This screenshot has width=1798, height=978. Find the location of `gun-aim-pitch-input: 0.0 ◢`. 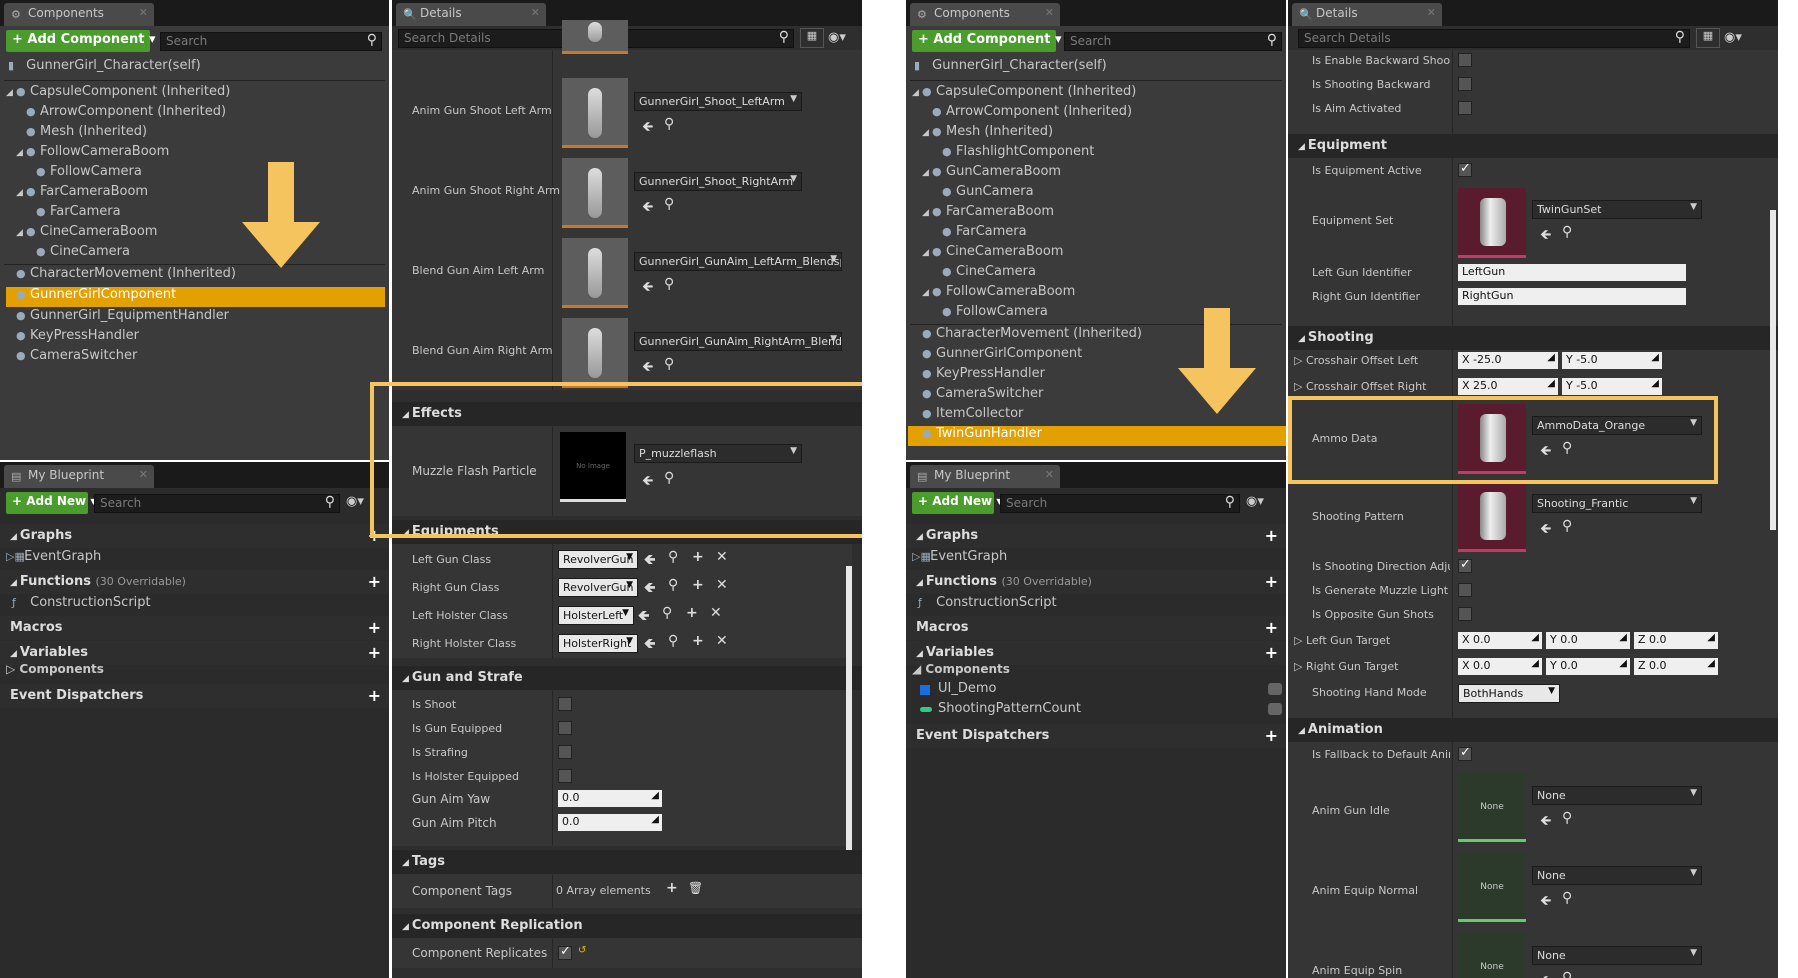

gun-aim-pitch-input: 0.0 ◢ is located at coordinates (610, 822).